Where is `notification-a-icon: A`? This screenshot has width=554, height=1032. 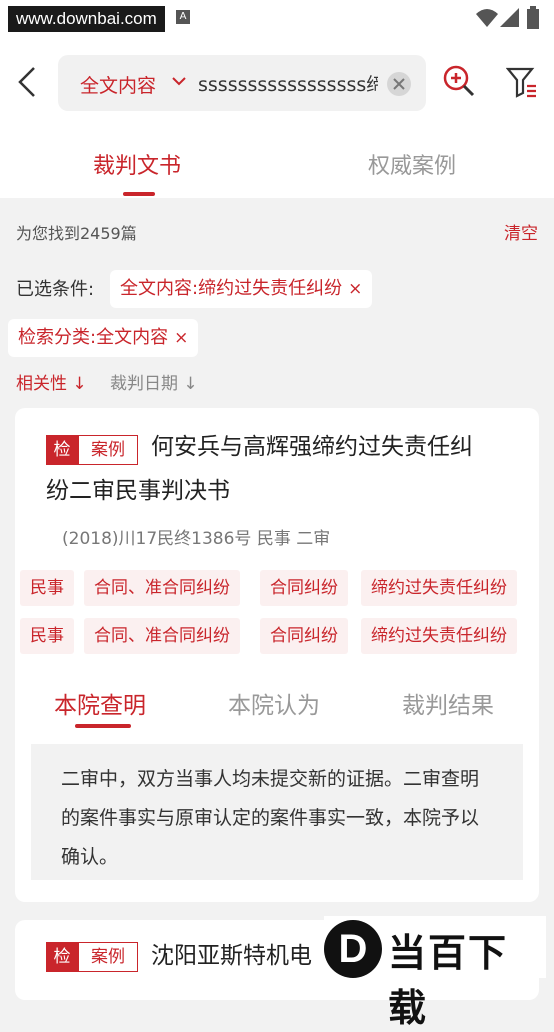
notification-a-icon: A is located at coordinates (183, 17).